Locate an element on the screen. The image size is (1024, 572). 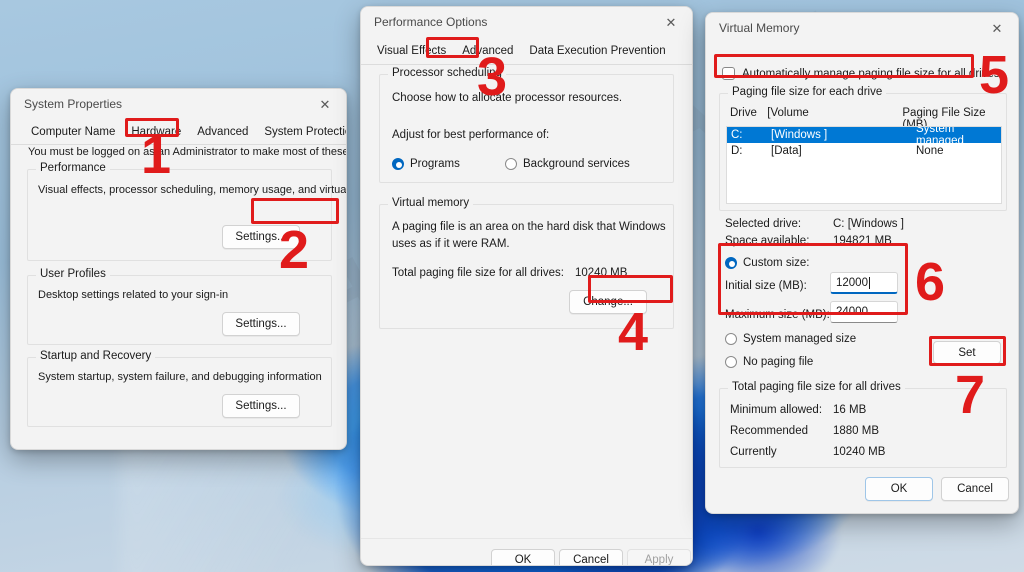
radio-programs: Programs is located at coordinates (426, 164).